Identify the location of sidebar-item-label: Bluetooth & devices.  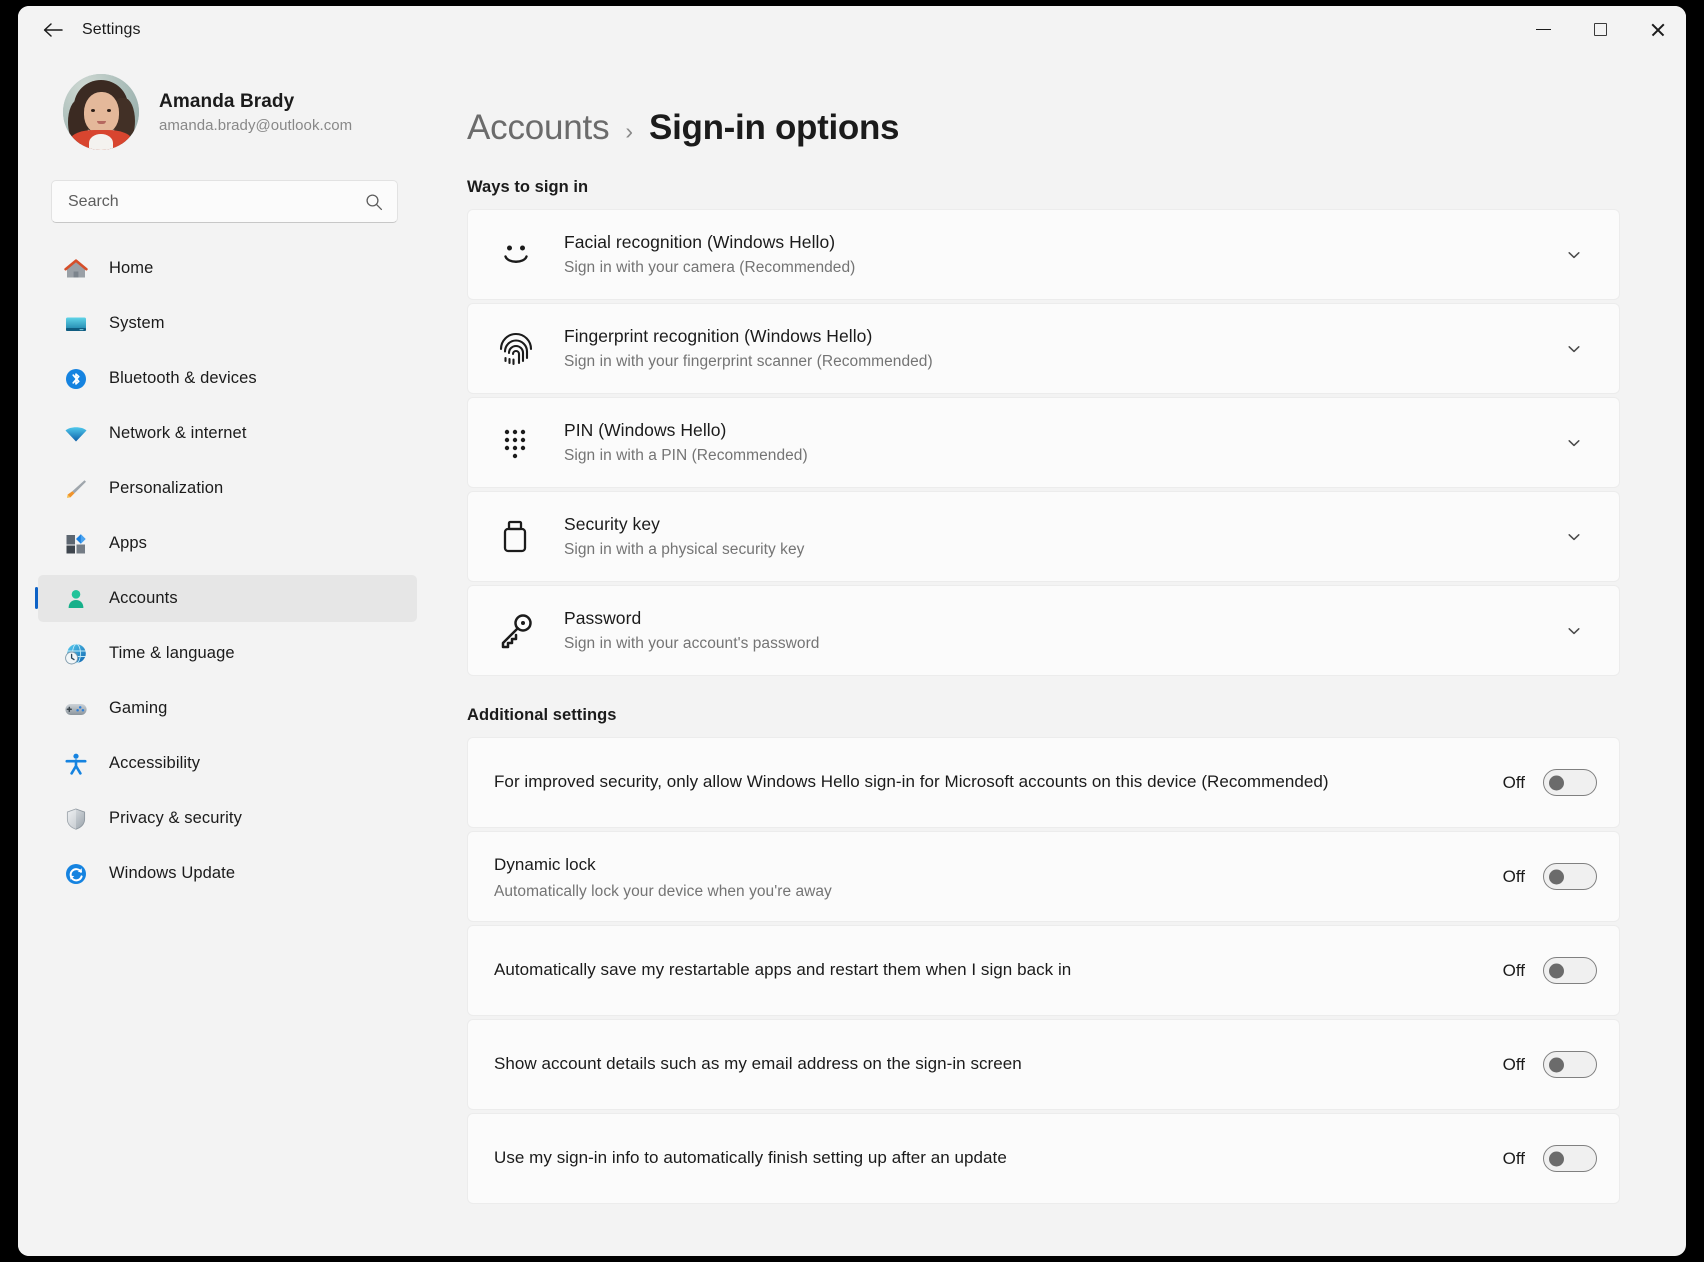
(183, 378).